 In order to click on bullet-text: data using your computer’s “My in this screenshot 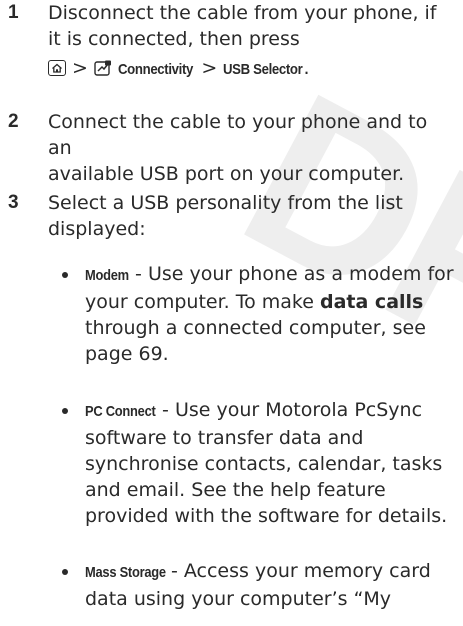, I will do `click(238, 599)`.